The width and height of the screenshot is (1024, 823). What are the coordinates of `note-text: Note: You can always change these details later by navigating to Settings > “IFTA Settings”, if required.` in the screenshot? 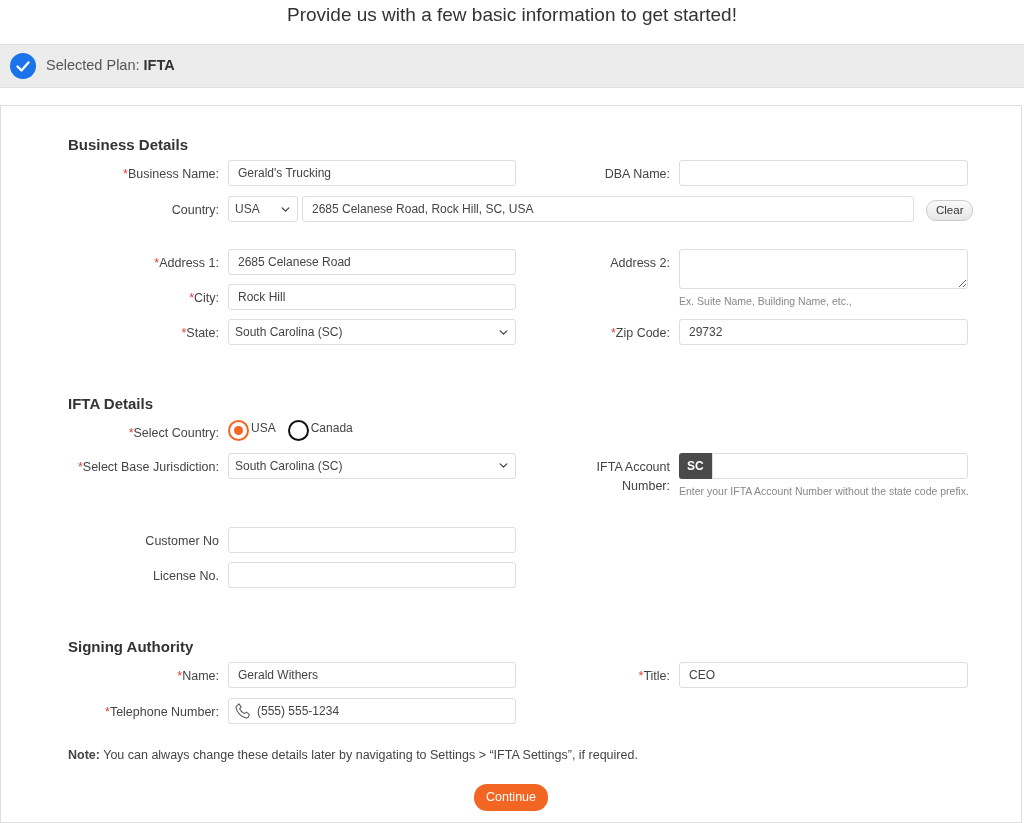 It's located at (353, 755).